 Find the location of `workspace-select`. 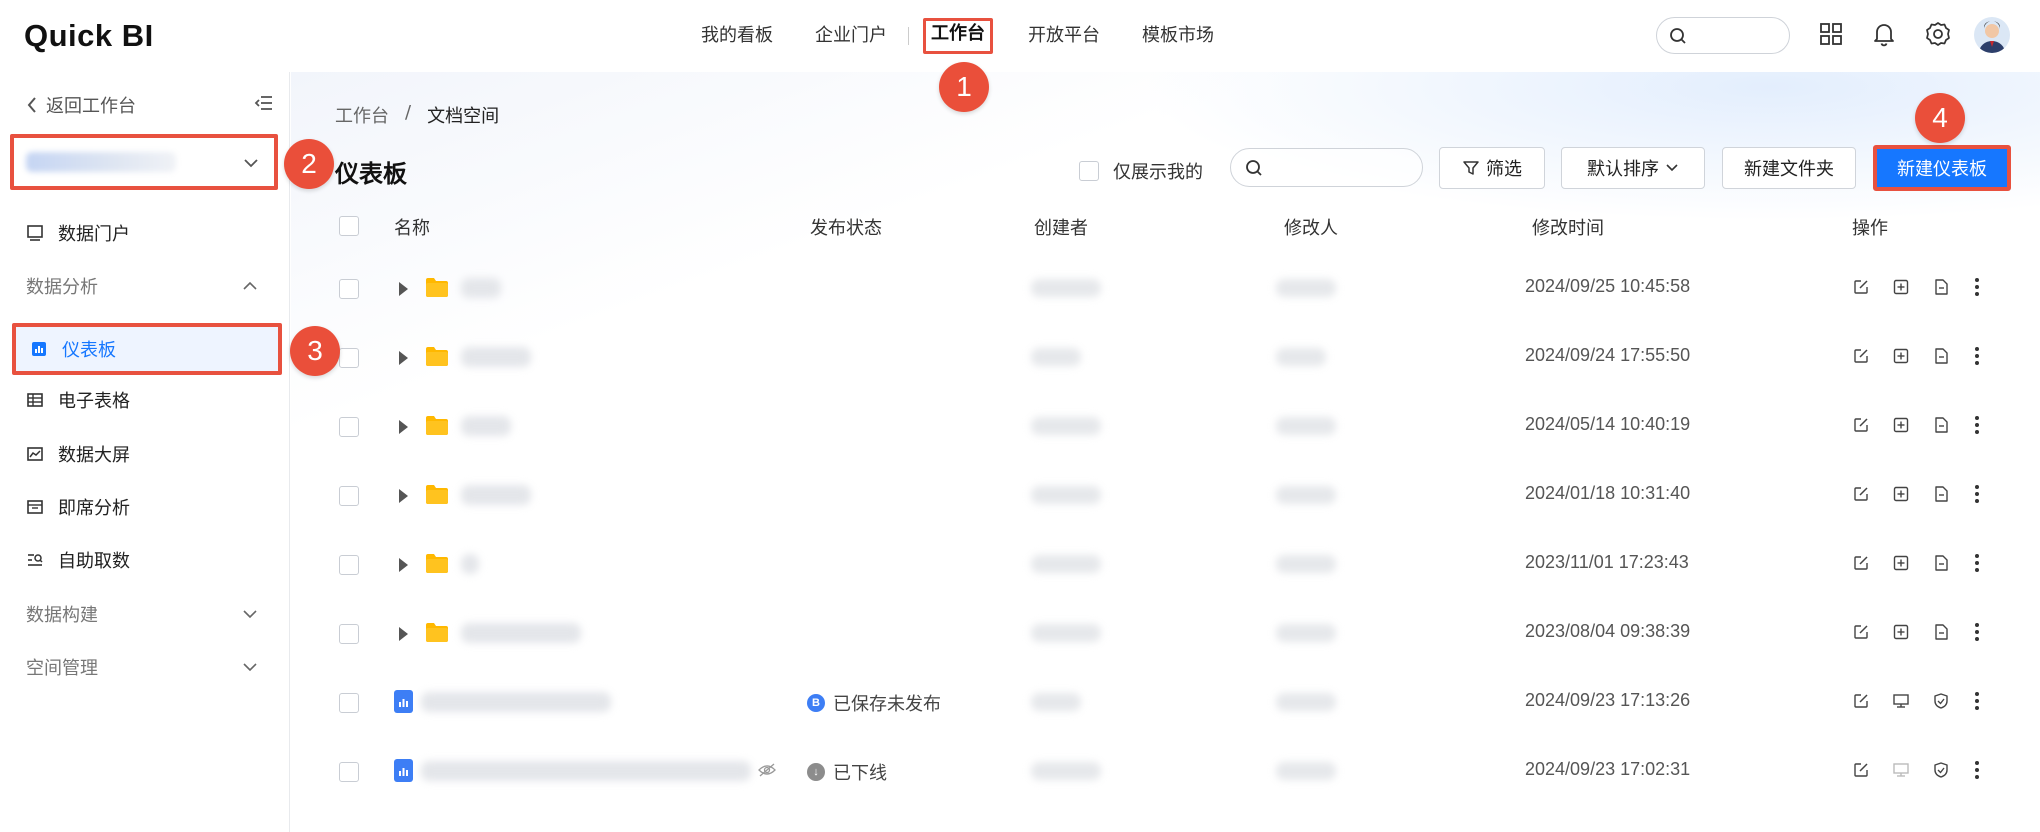

workspace-select is located at coordinates (144, 162).